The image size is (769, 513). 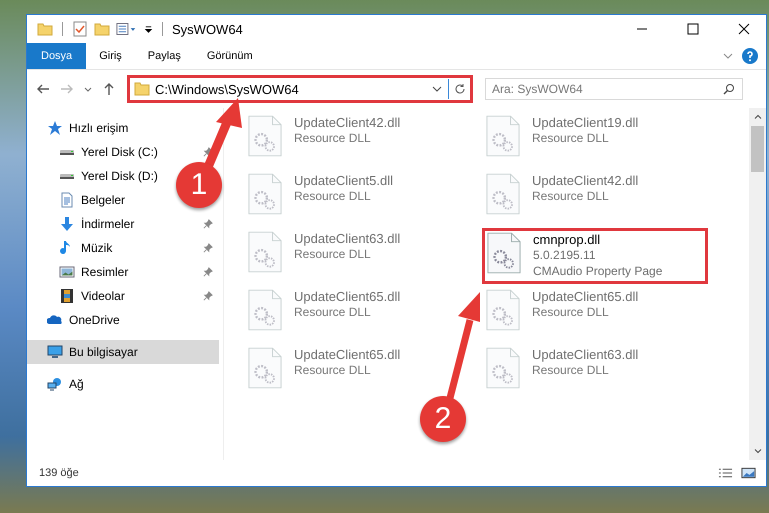 What do you see at coordinates (692, 29) in the screenshot?
I see `maximize-icon` at bounding box center [692, 29].